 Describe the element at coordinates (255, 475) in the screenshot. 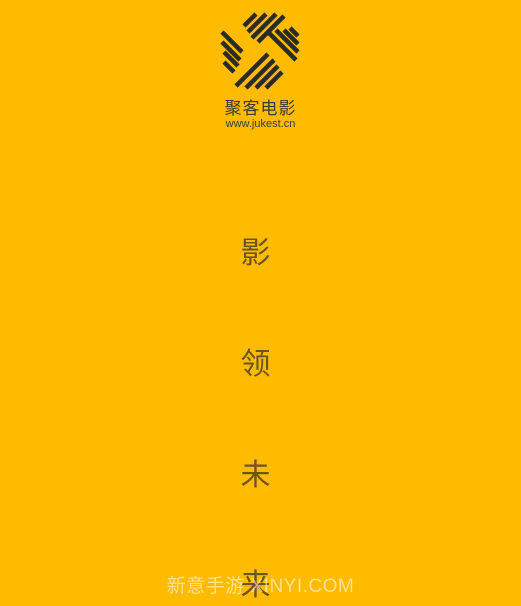

I see `slogan-char-3: 未` at that location.